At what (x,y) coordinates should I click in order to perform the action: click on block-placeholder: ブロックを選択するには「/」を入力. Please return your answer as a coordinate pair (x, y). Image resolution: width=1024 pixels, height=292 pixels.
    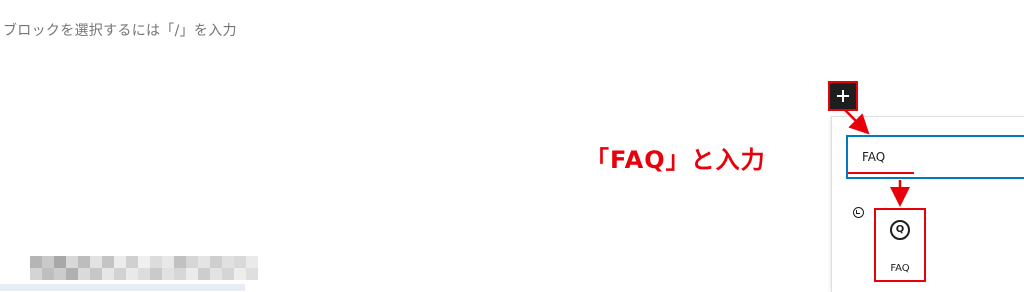
    Looking at the image, I should click on (120, 30).